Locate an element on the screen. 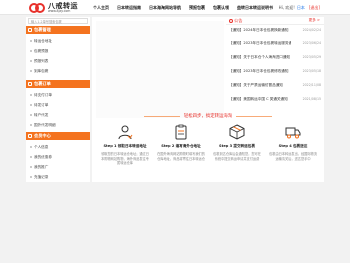 Image resolution: width=350 pixels, height=263 pixels. sidebar-item-warehouse-address: 转运仓地址 is located at coordinates (58, 41).